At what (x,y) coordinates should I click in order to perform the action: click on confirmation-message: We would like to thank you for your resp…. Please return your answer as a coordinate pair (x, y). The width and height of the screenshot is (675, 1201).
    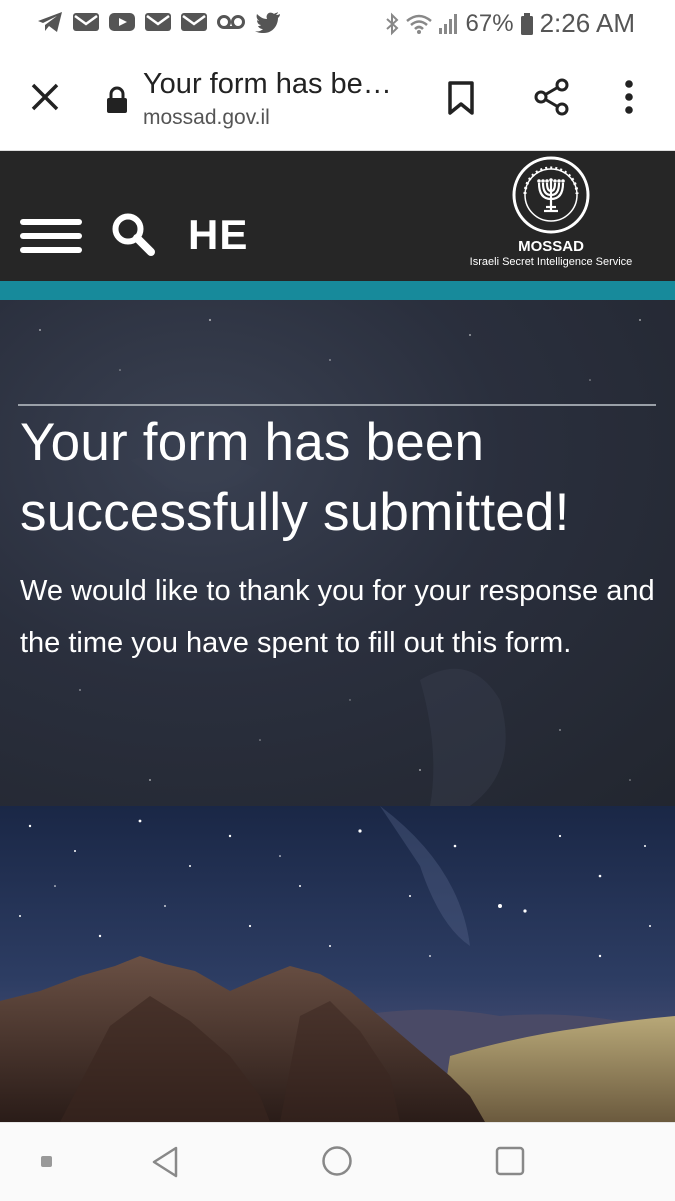
    Looking at the image, I should click on (337, 617).